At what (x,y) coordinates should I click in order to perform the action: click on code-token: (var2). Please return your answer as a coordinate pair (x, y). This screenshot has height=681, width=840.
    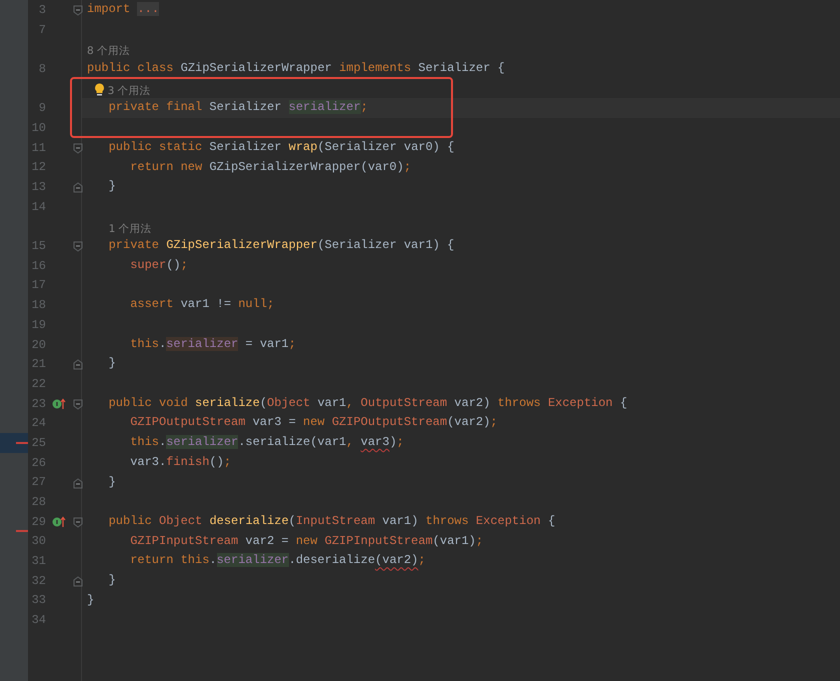
    Looking at the image, I should click on (396, 560).